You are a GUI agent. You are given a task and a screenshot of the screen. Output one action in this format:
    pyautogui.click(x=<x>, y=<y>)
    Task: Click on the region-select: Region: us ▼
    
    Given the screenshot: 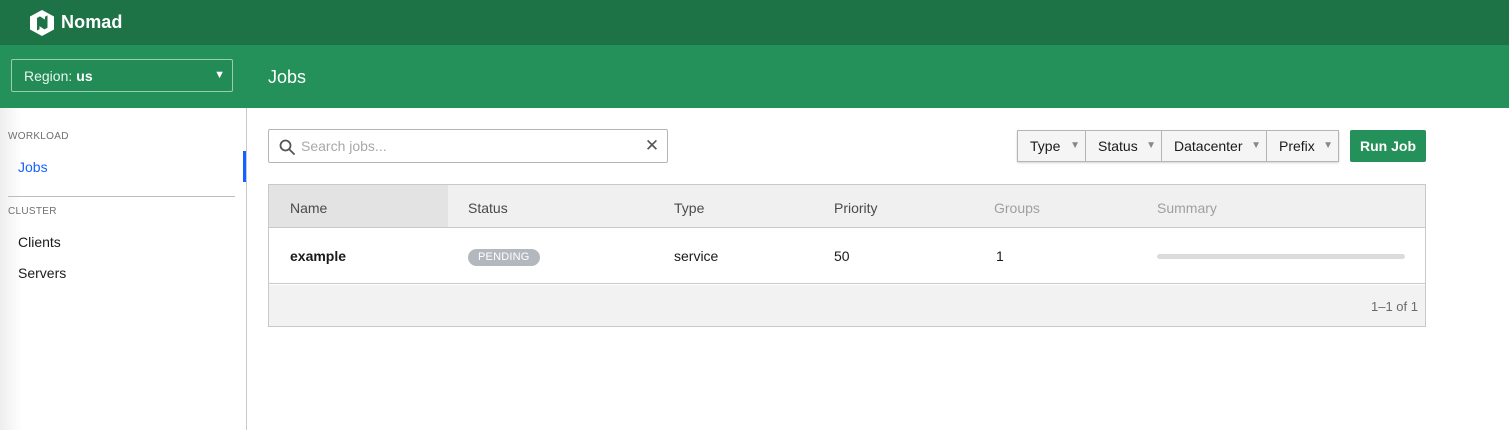 What is the action you would take?
    pyautogui.click(x=122, y=75)
    